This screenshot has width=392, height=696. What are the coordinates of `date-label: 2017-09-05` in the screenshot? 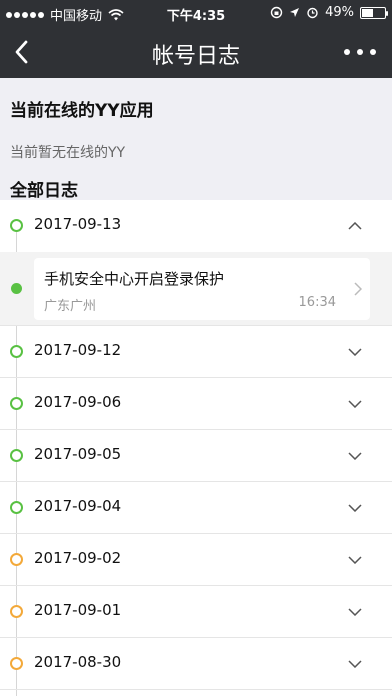 It's located at (78, 454).